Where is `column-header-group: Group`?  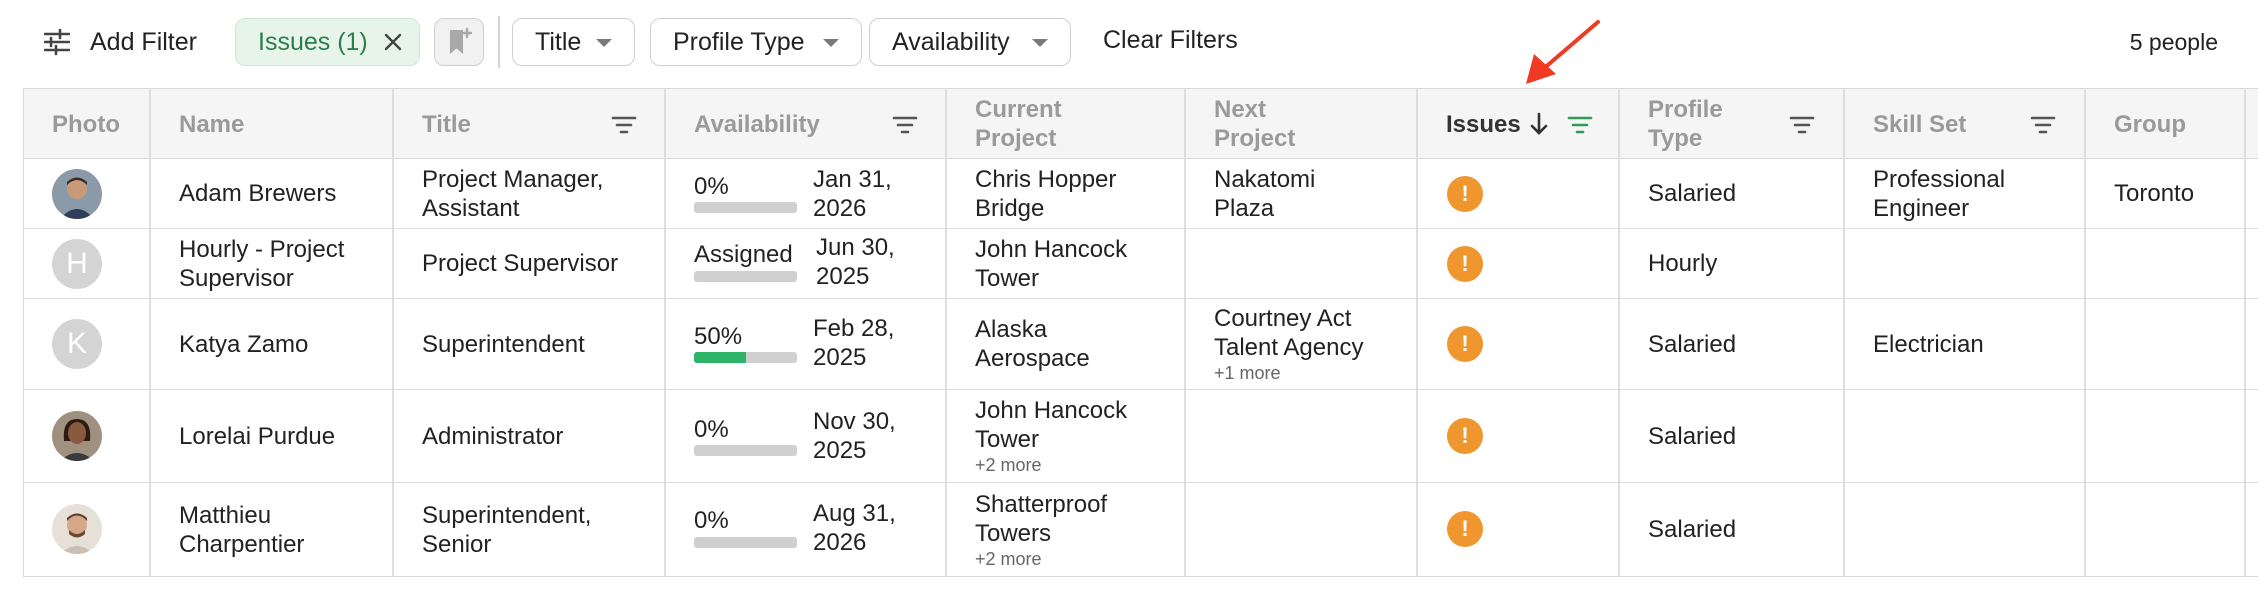 column-header-group: Group is located at coordinates (2150, 124).